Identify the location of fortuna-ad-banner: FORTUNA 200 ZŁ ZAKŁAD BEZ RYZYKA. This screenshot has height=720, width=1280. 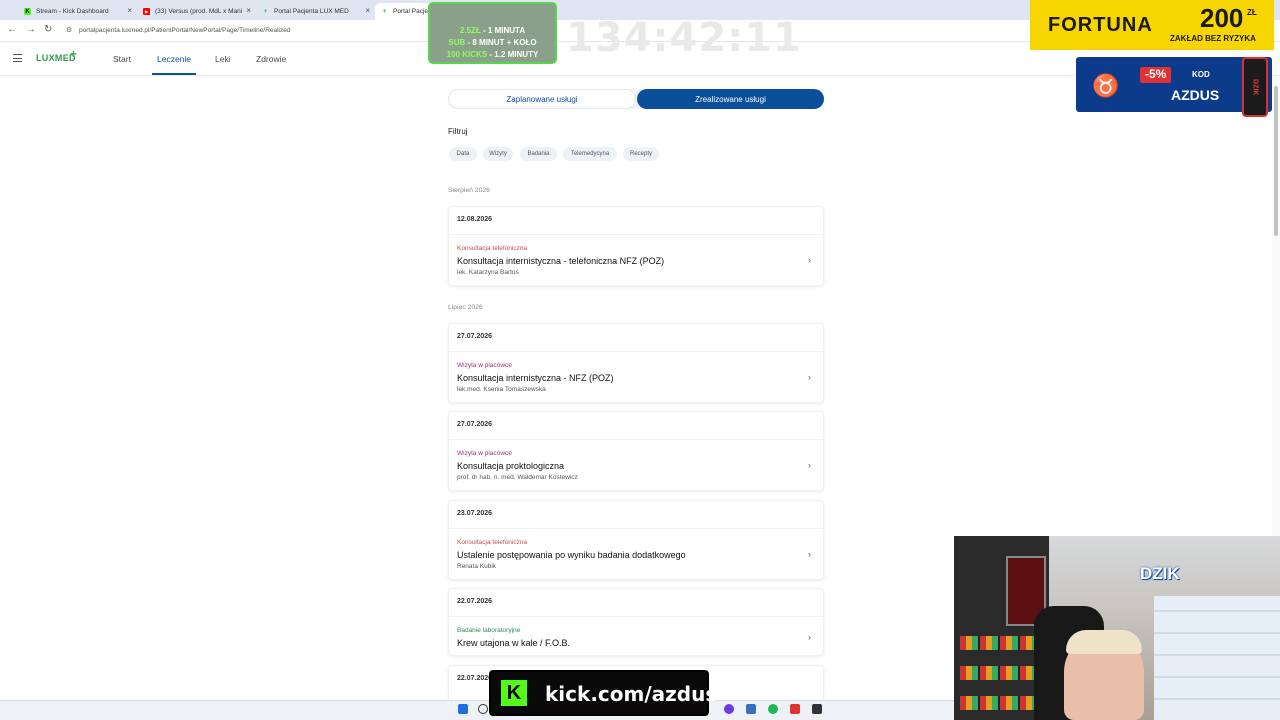
(1152, 25).